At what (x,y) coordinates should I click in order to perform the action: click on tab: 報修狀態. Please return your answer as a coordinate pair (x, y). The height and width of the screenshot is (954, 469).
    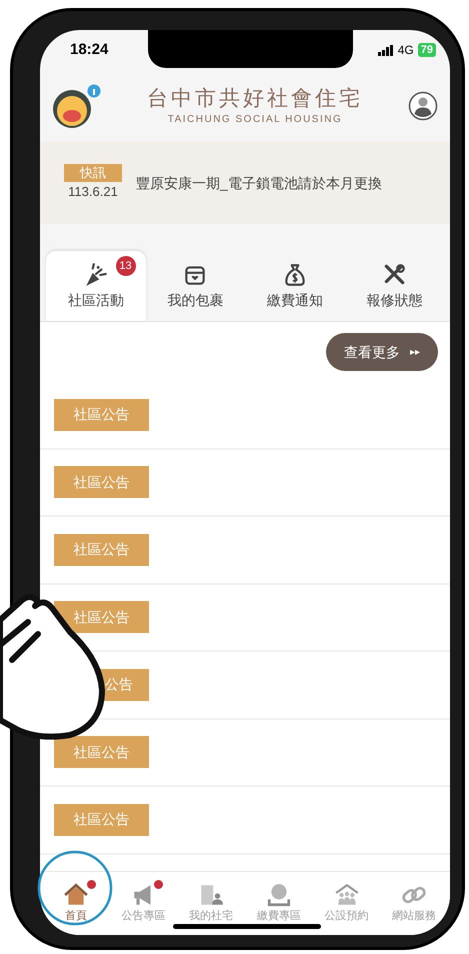
    Looking at the image, I should click on (394, 286).